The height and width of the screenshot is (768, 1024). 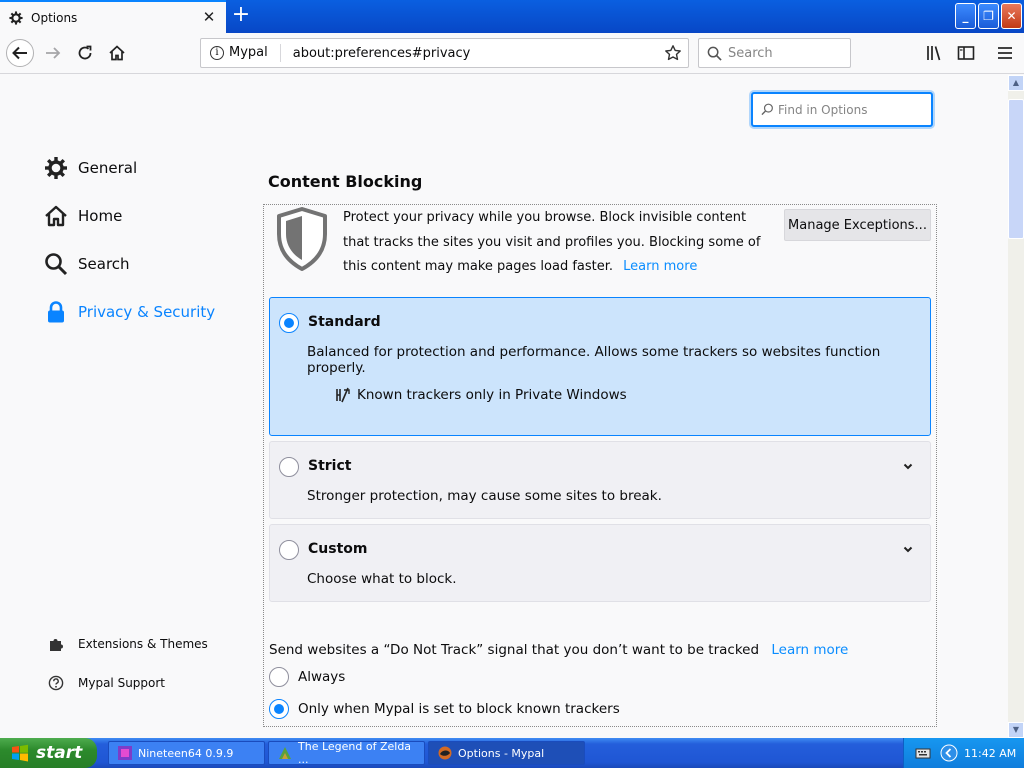 What do you see at coordinates (289, 467) in the screenshot?
I see `strict-radio` at bounding box center [289, 467].